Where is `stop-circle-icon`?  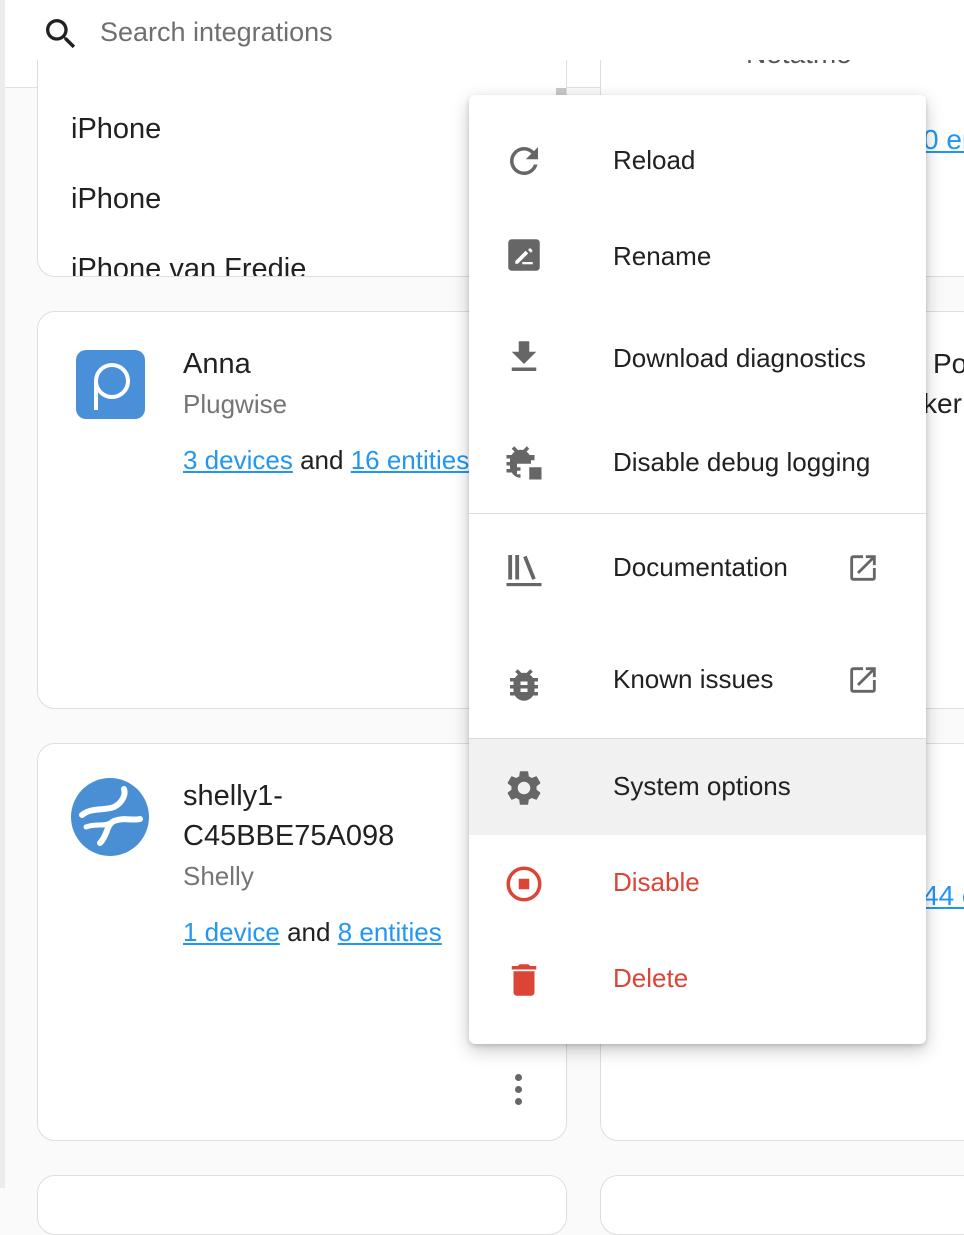
stop-circle-icon is located at coordinates (524, 884).